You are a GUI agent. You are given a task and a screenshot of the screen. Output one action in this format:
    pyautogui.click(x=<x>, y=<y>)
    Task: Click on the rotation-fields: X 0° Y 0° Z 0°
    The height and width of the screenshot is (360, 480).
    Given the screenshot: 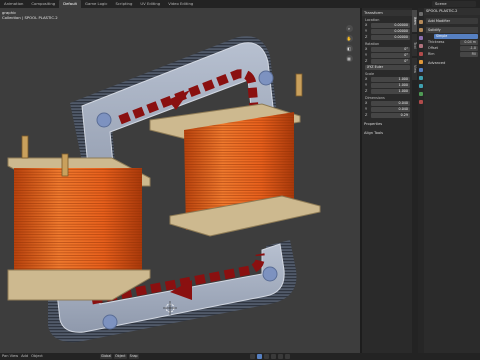 What is the action you would take?
    pyautogui.click(x=387, y=55)
    